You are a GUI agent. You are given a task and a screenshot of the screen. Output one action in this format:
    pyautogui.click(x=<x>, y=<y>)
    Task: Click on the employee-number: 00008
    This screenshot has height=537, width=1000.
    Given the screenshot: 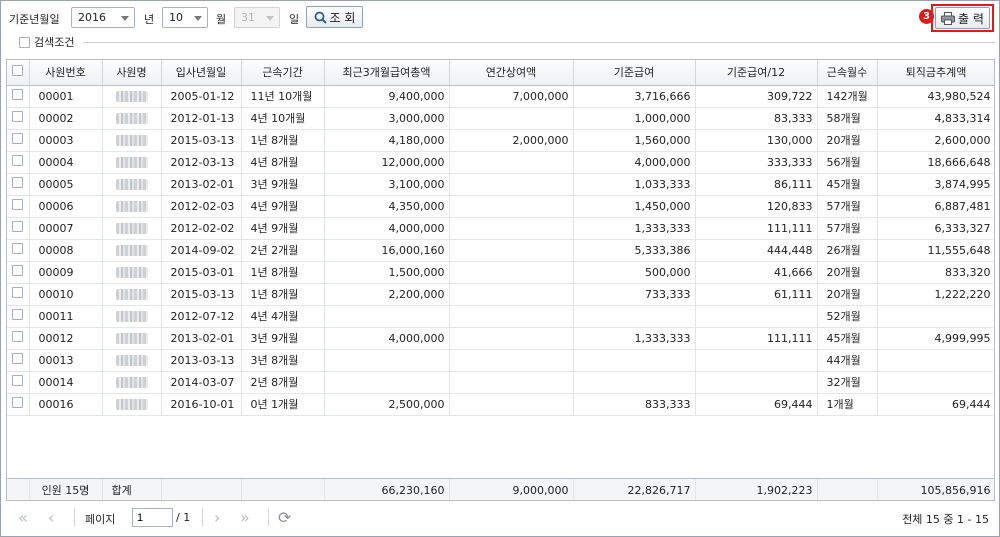 What is the action you would take?
    pyautogui.click(x=66, y=250)
    